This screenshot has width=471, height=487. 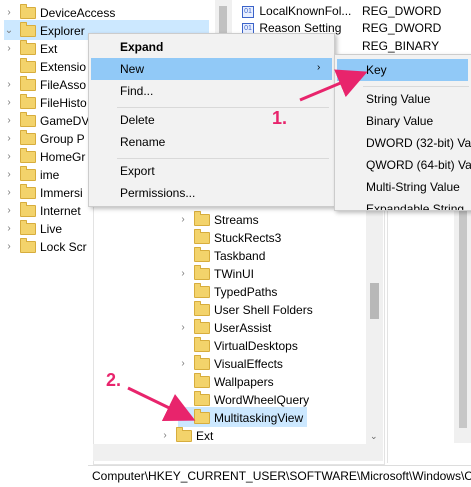 I want to click on arrow-step2, so click(x=161, y=404).